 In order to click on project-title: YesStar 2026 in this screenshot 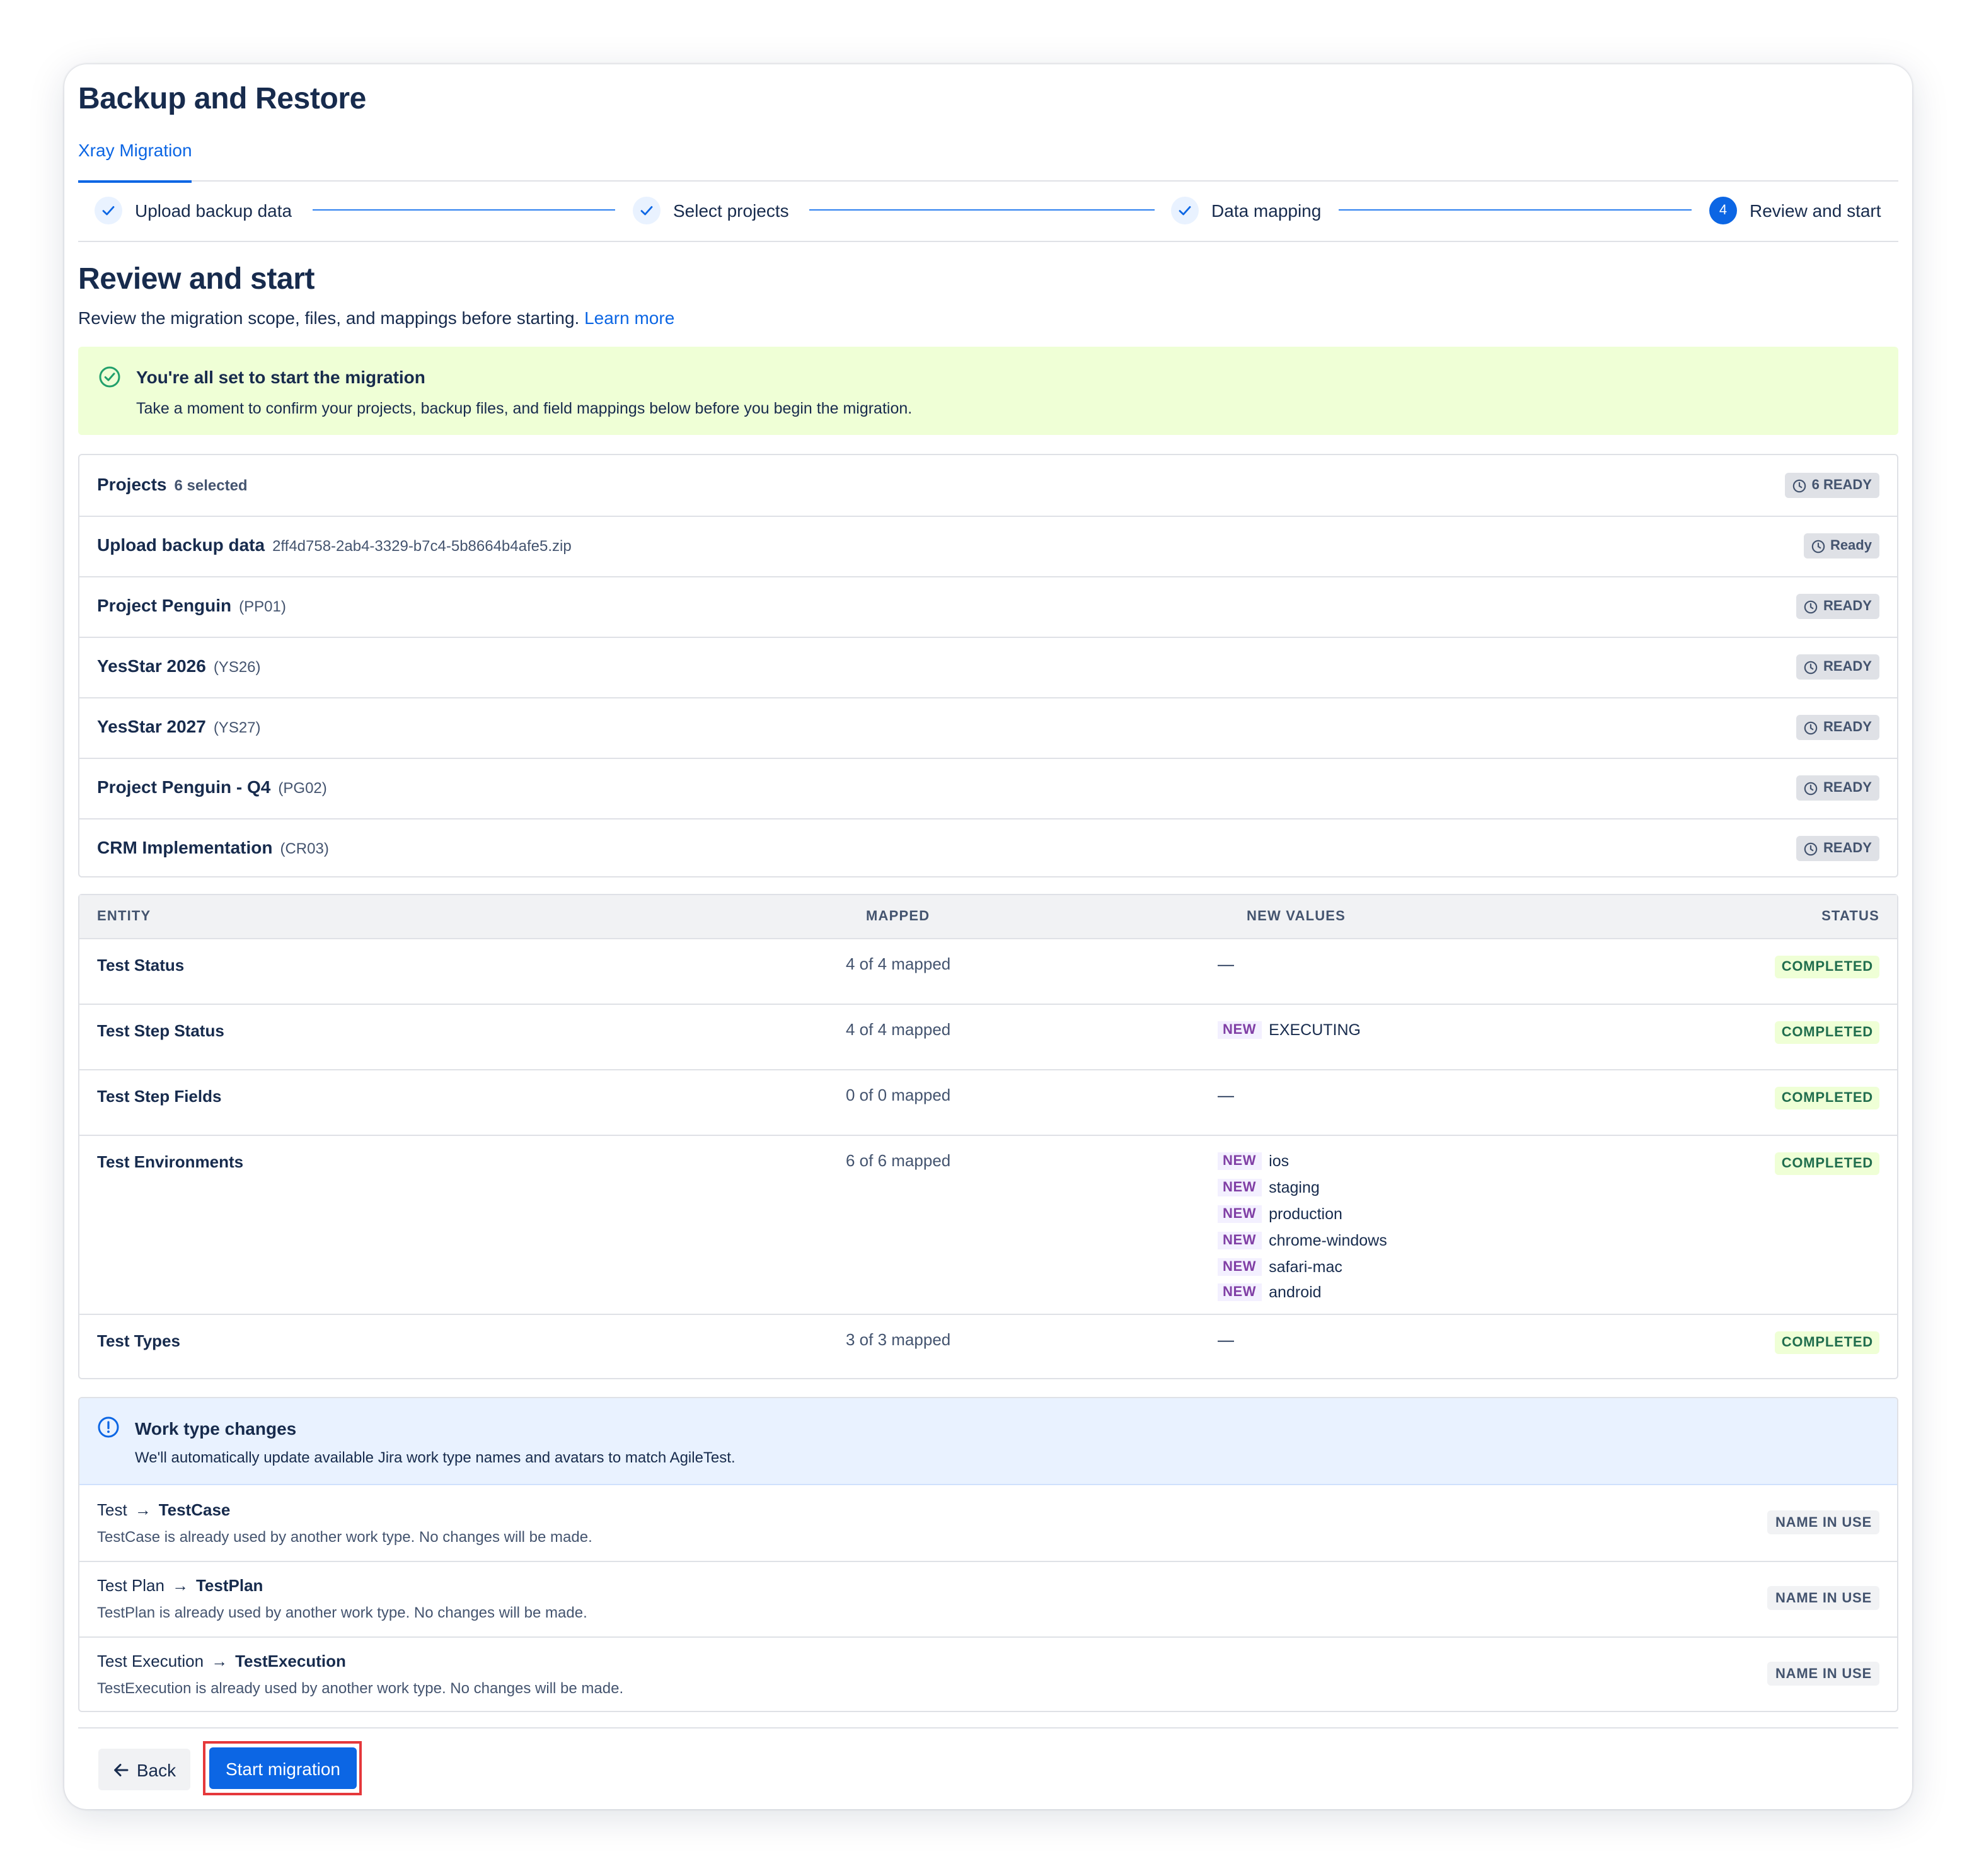, I will do `click(151, 666)`.